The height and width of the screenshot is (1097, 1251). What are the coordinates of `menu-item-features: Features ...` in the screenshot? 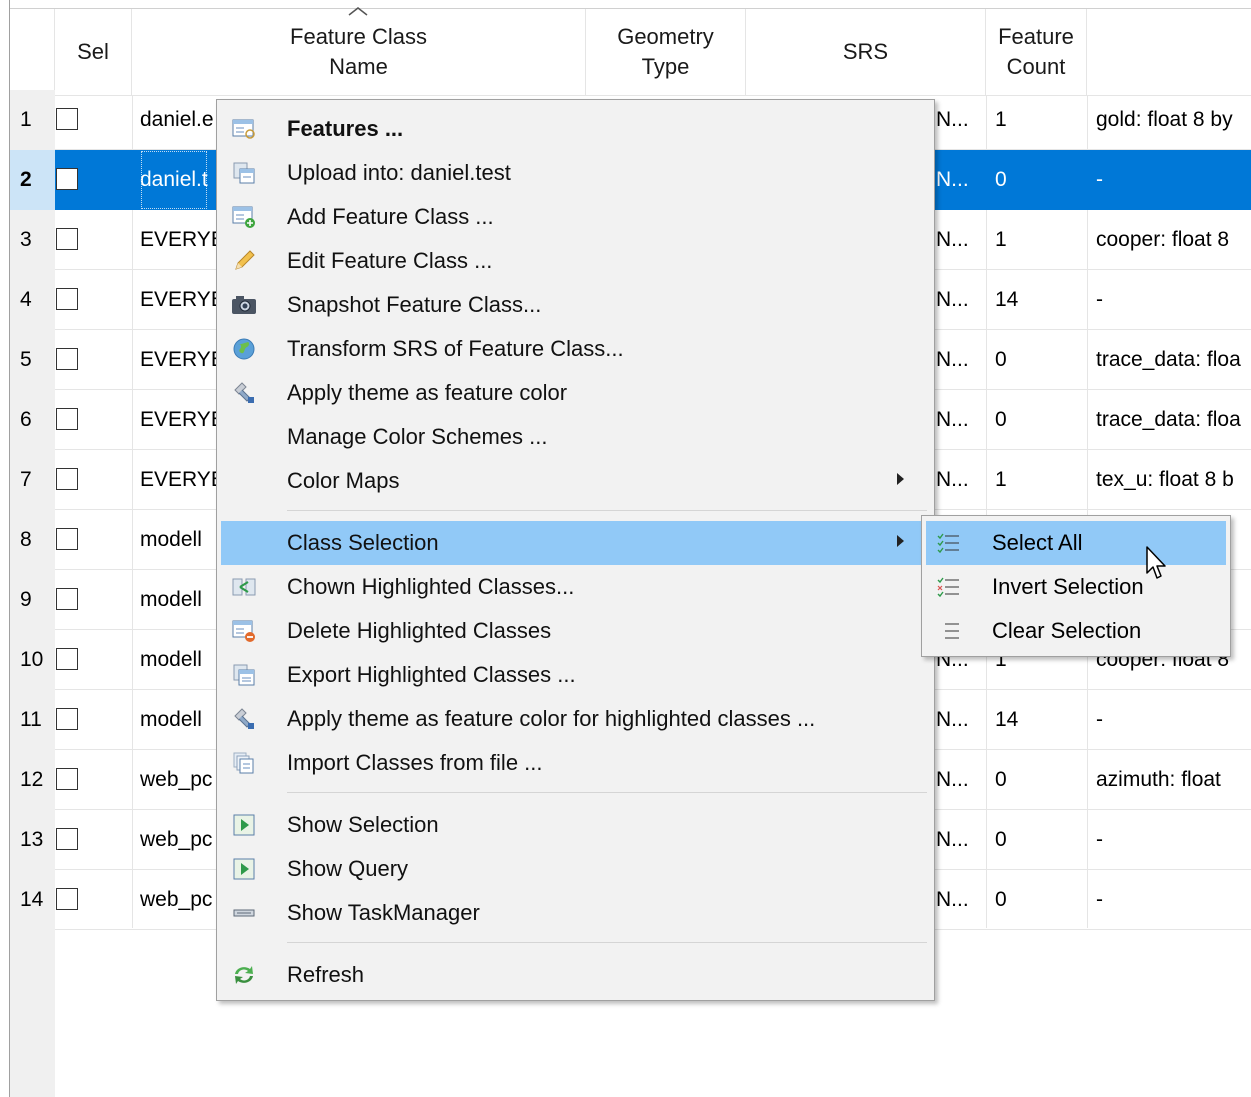 It's located at (575, 129).